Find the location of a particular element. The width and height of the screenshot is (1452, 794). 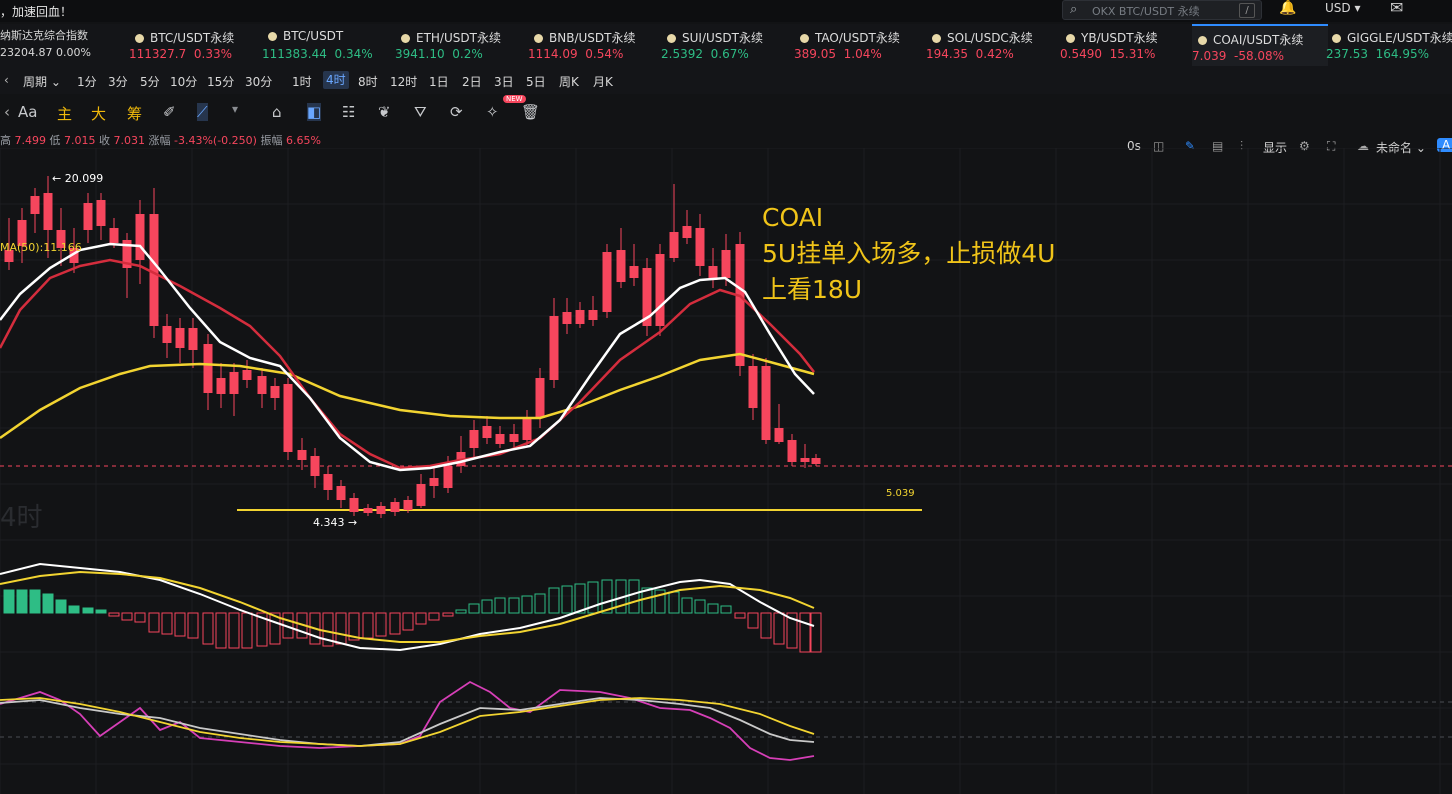

timeframe-6: 1时 is located at coordinates (302, 81).